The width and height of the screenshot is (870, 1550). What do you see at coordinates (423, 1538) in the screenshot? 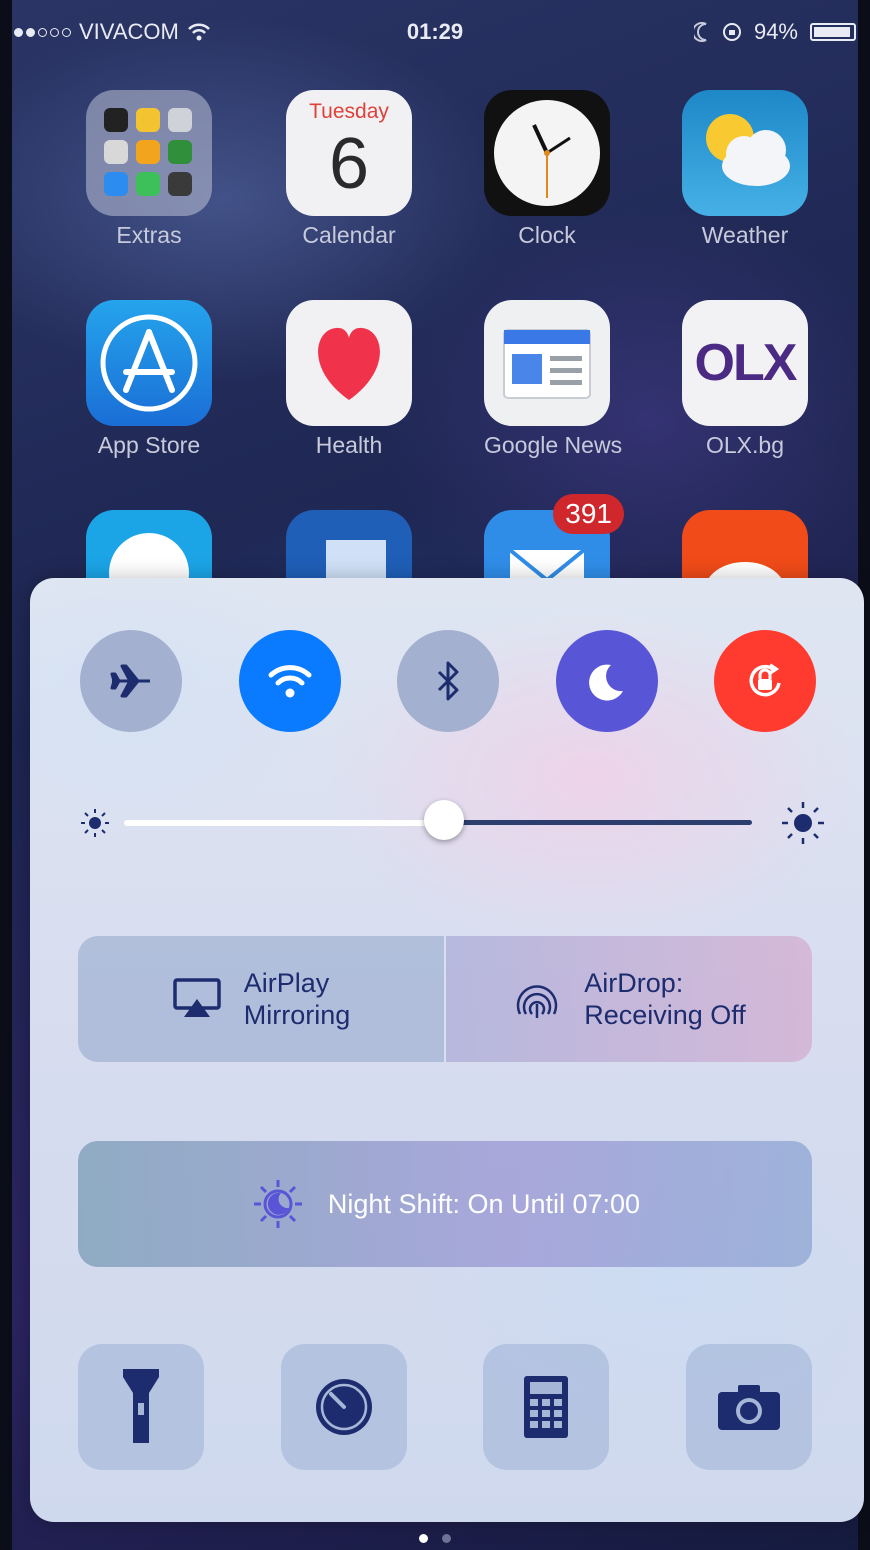
I see `page-dot-active` at bounding box center [423, 1538].